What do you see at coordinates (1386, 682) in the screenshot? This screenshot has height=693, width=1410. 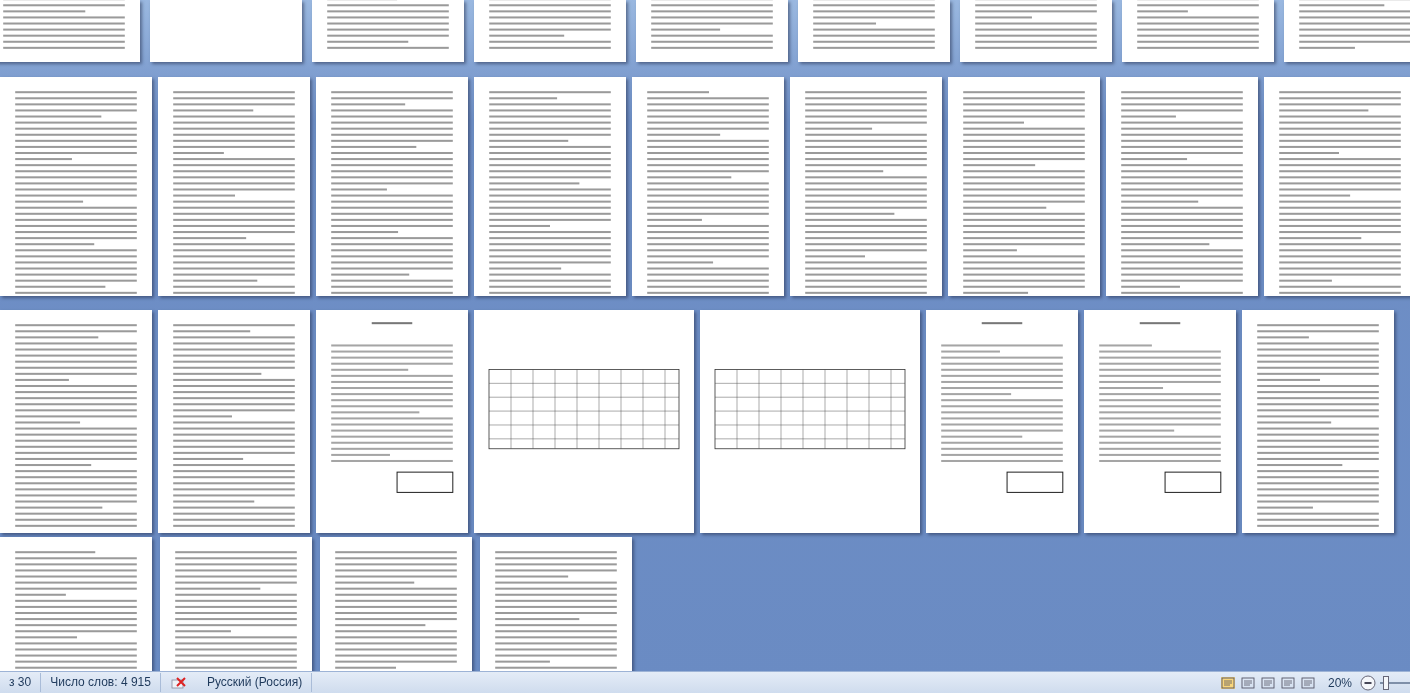 I see `zoom-slider-thumb` at bounding box center [1386, 682].